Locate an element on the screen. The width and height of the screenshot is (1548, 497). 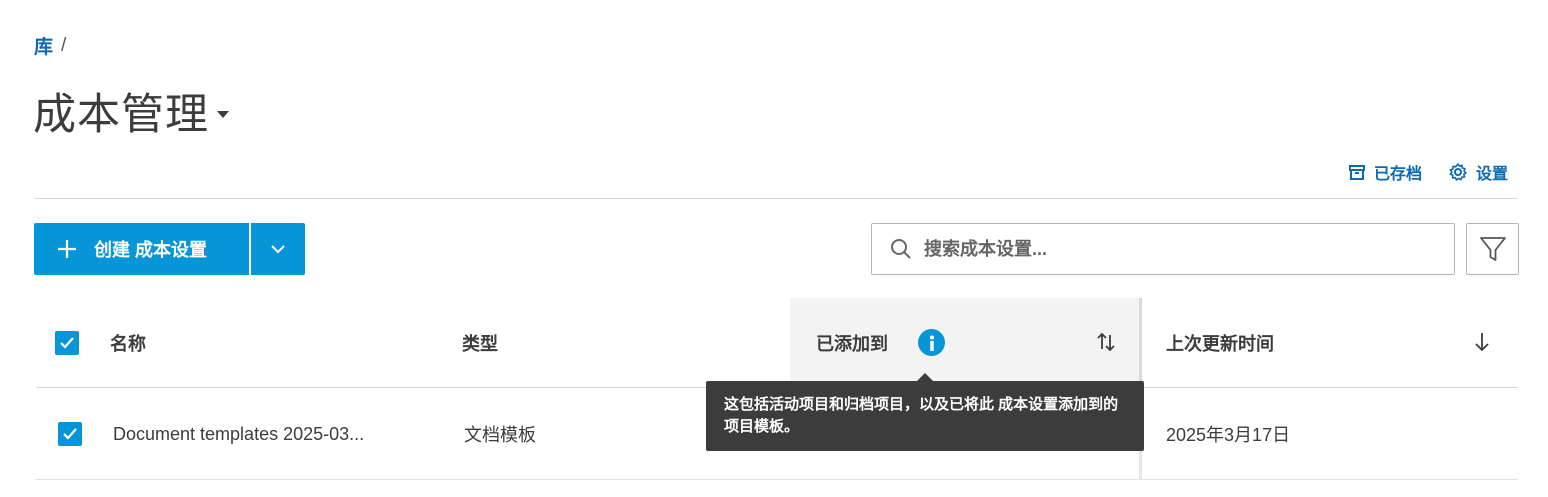
arrow-down-icon is located at coordinates (1482, 342).